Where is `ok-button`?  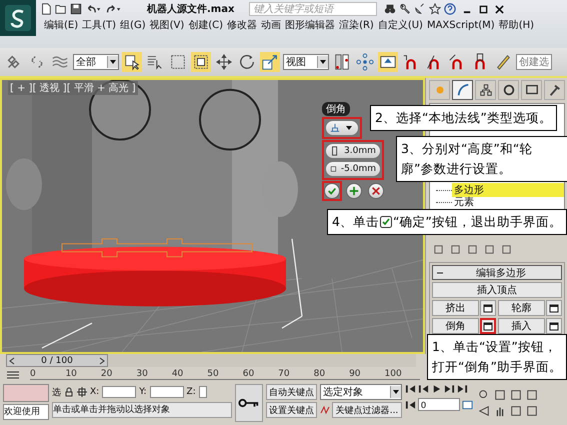
ok-button is located at coordinates (332, 191).